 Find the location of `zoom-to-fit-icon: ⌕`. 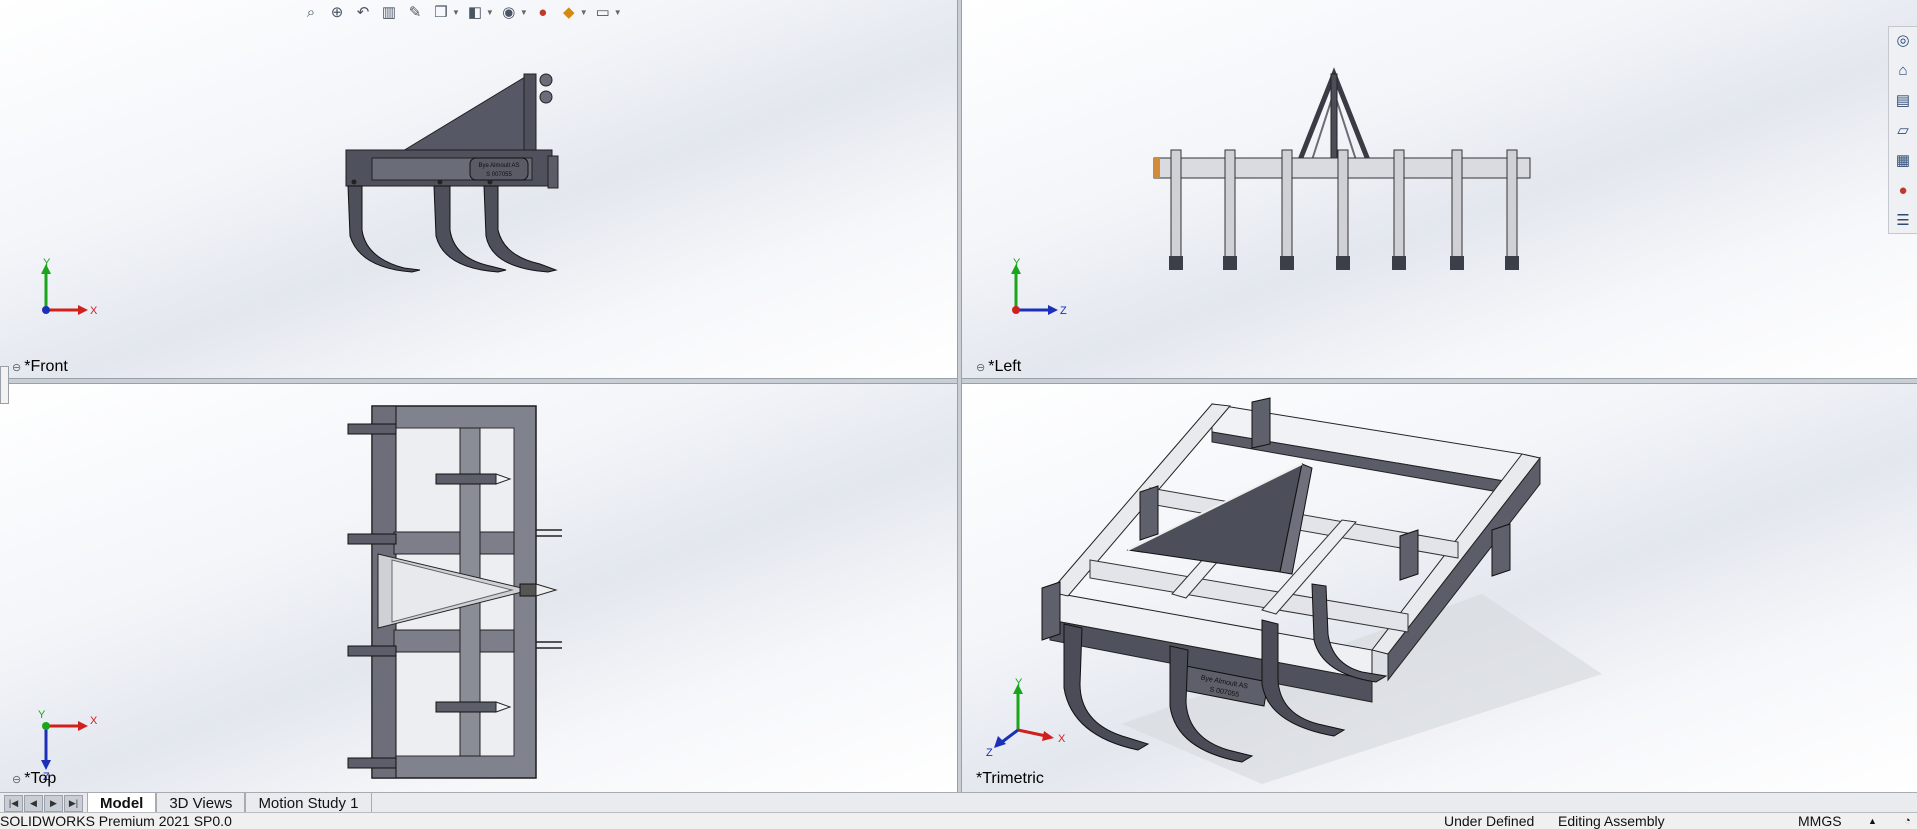

zoom-to-fit-icon: ⌕ is located at coordinates (311, 12).